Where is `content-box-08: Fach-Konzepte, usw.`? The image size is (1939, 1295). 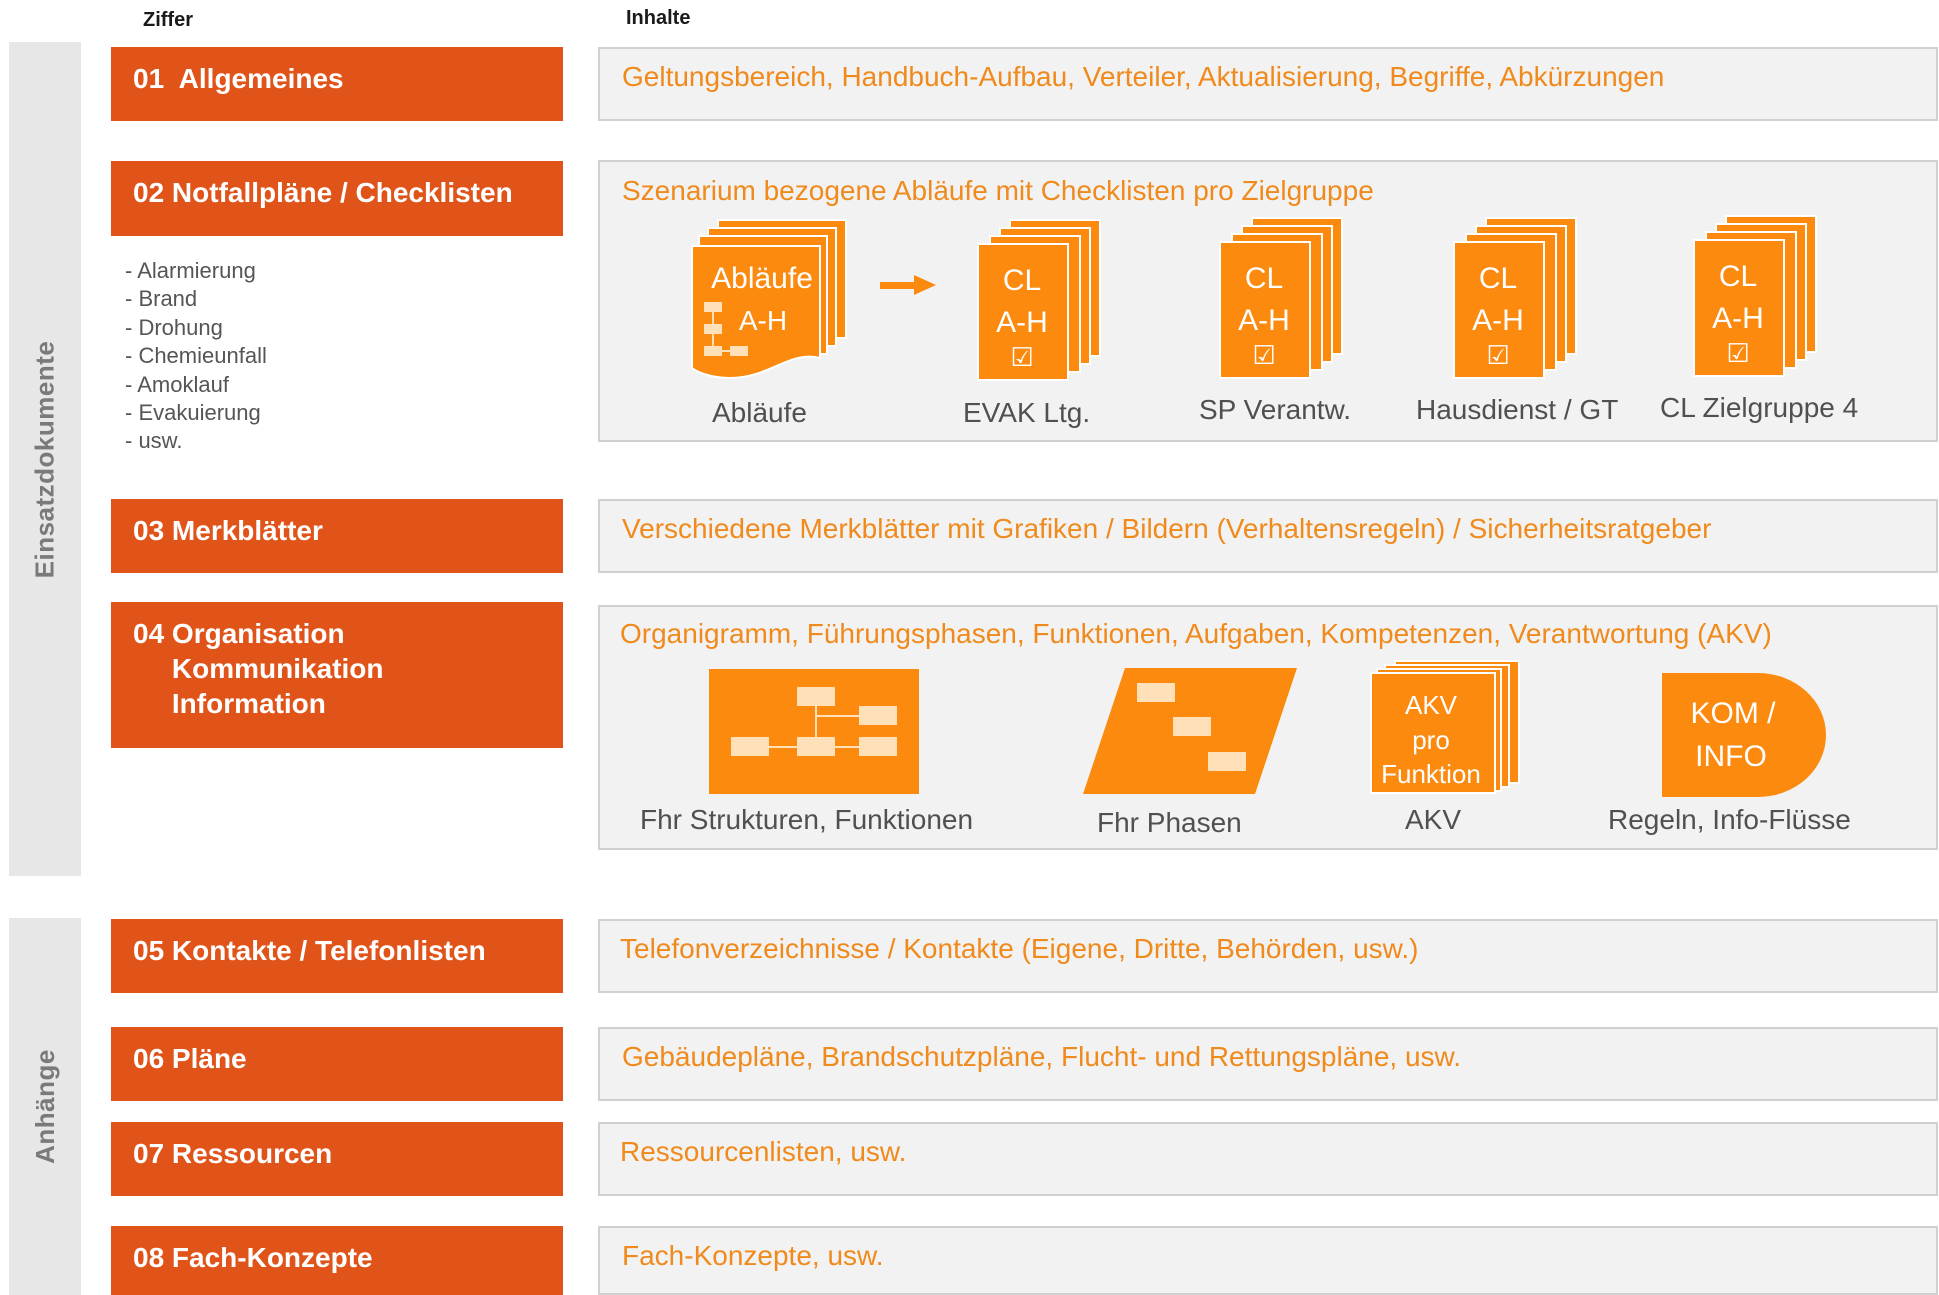
content-box-08: Fach-Konzepte, usw. is located at coordinates (1268, 1260).